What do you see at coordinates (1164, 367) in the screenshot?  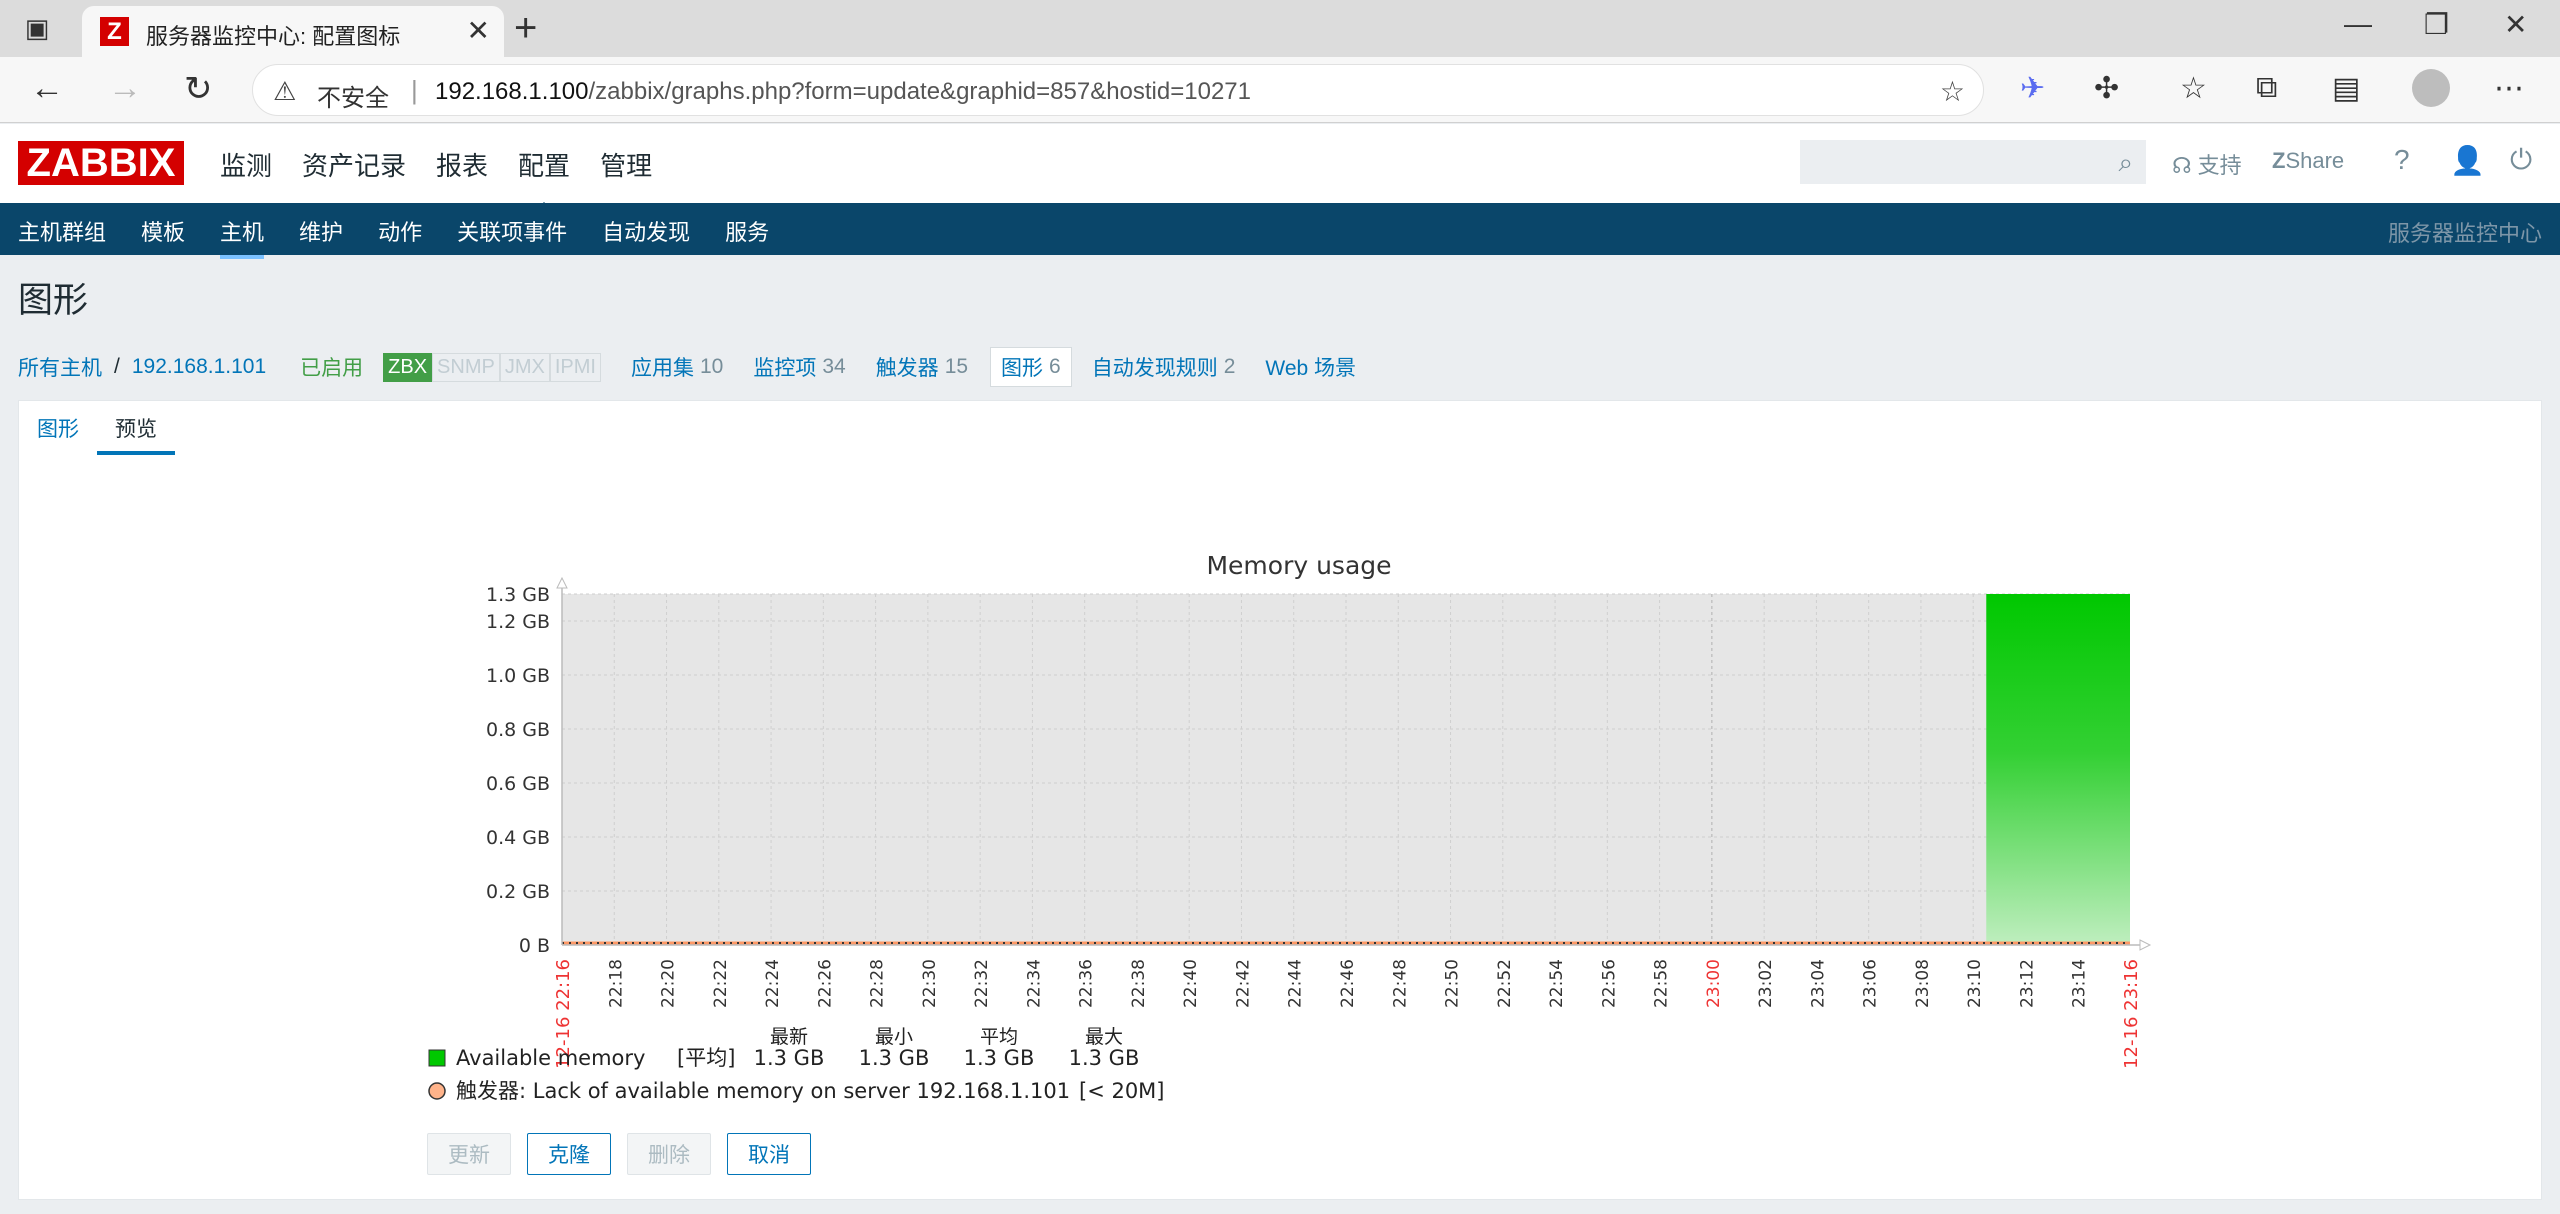 I see `discovery-rules-link: 自动发现规则 2` at bounding box center [1164, 367].